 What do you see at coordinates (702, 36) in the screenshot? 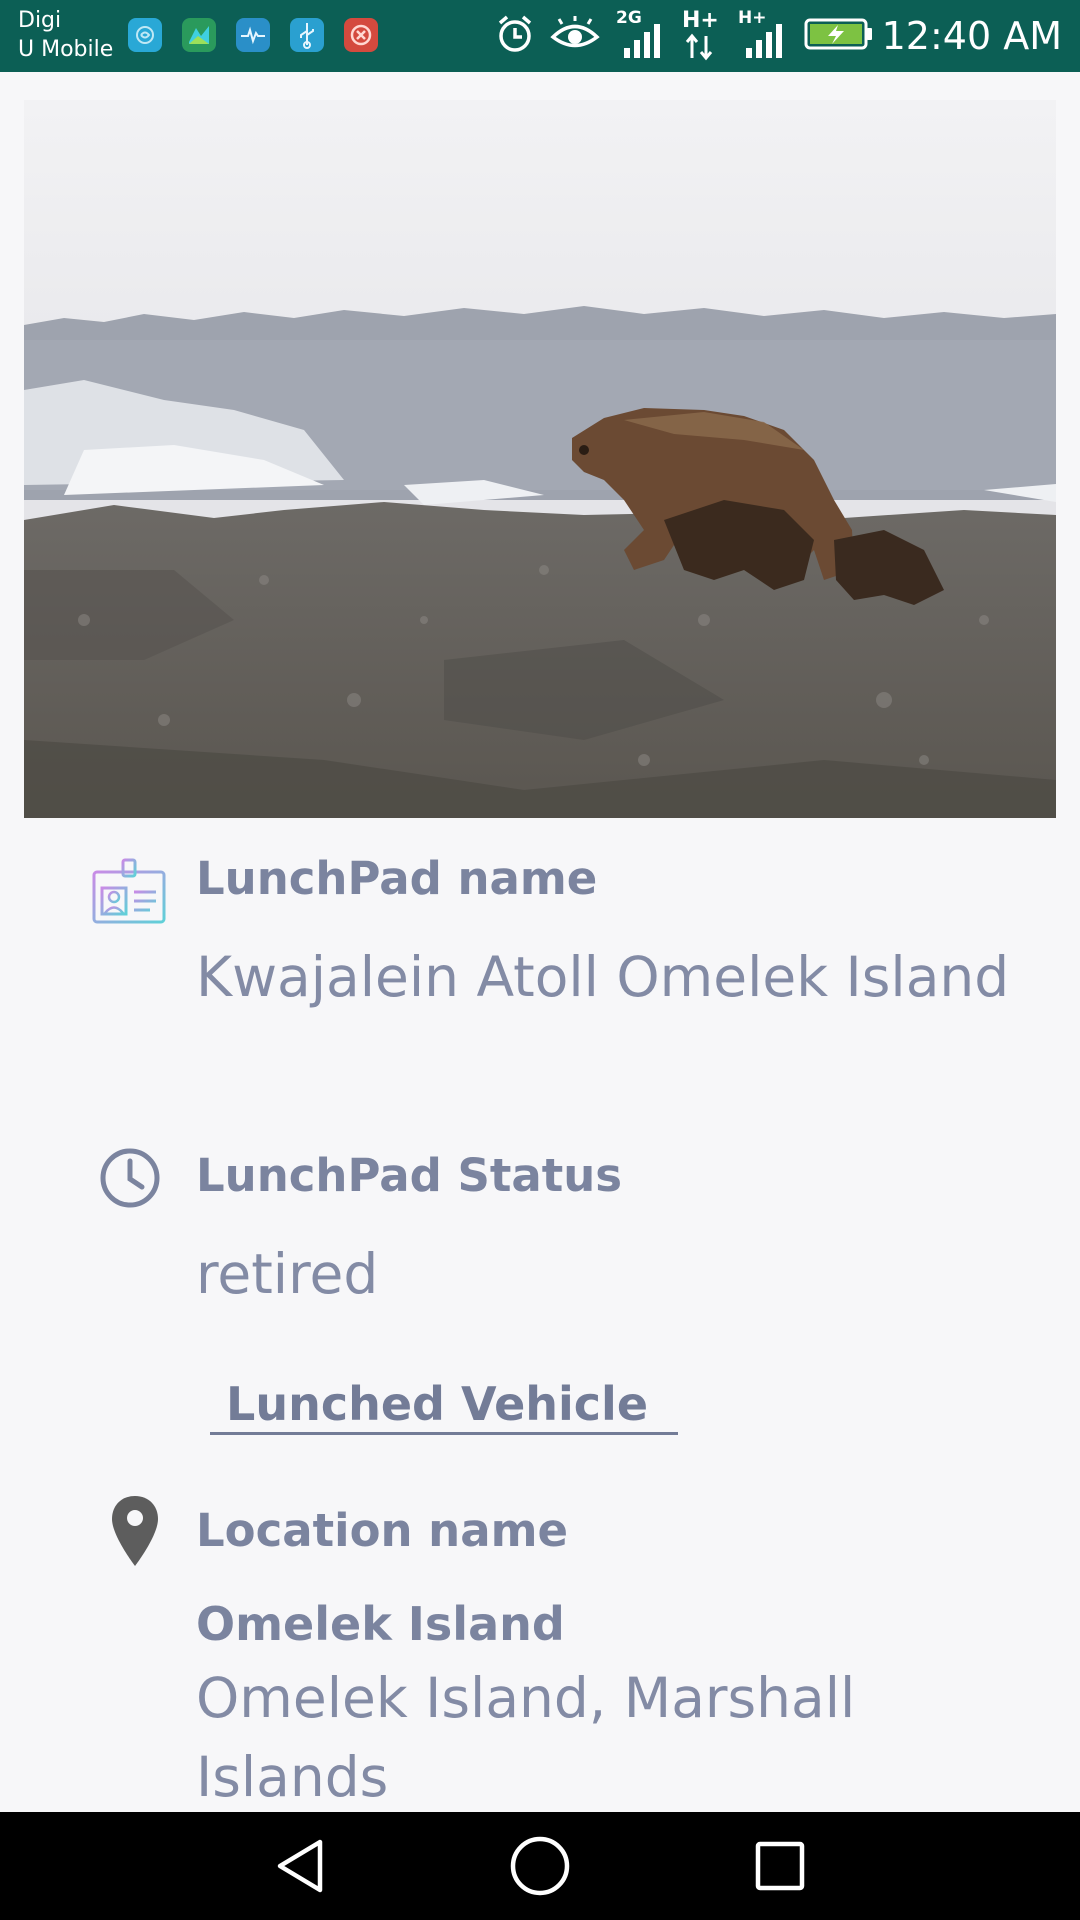
I see `data-arrows-icon: H+` at bounding box center [702, 36].